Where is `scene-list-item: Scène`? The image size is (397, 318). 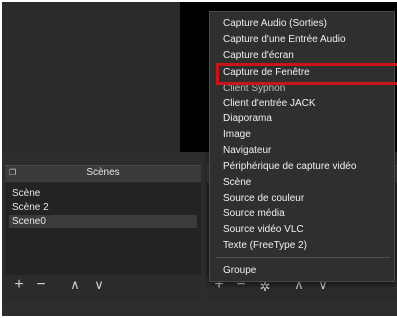
scene-list-item: Scène is located at coordinates (103, 193).